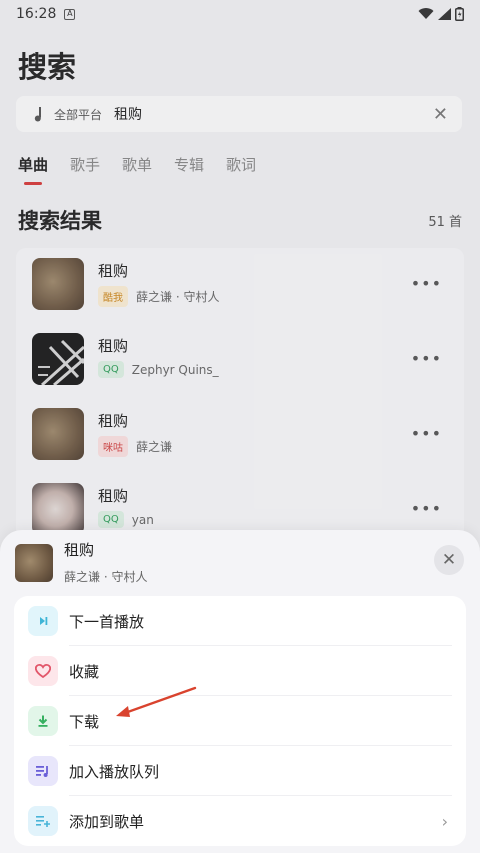 Image resolution: width=480 pixels, height=853 pixels. What do you see at coordinates (34, 563) in the screenshot?
I see `sheet-album-cover` at bounding box center [34, 563].